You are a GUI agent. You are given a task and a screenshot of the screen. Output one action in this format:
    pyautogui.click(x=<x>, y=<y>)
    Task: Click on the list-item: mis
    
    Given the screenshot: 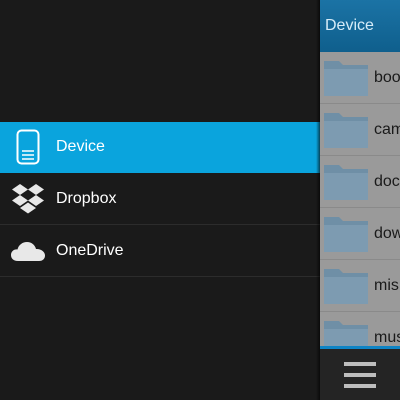 What is the action you would take?
    pyautogui.click(x=360, y=286)
    